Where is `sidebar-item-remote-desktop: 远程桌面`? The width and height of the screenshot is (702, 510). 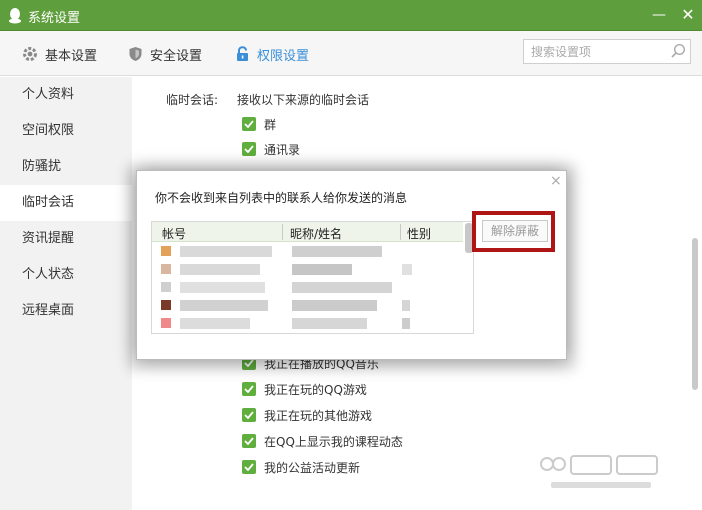
sidebar-item-remote-desktop: 远程桌面 is located at coordinates (66, 311).